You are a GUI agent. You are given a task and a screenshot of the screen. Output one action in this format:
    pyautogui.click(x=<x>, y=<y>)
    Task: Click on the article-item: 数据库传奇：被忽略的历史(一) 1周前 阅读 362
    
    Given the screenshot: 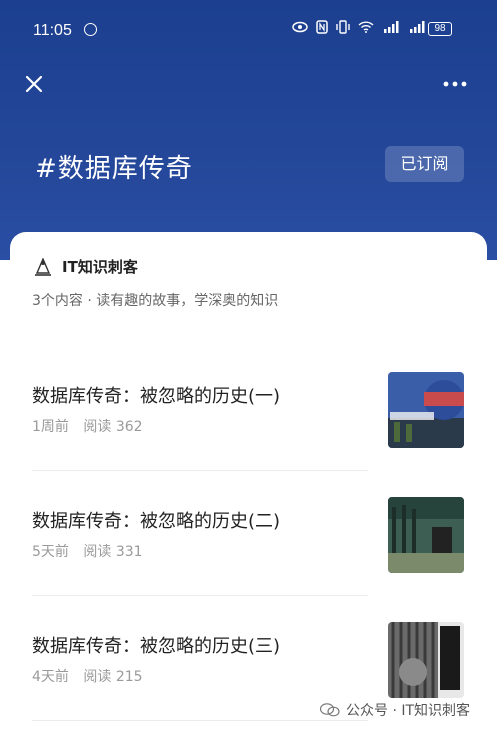 What is the action you would take?
    pyautogui.click(x=248, y=422)
    